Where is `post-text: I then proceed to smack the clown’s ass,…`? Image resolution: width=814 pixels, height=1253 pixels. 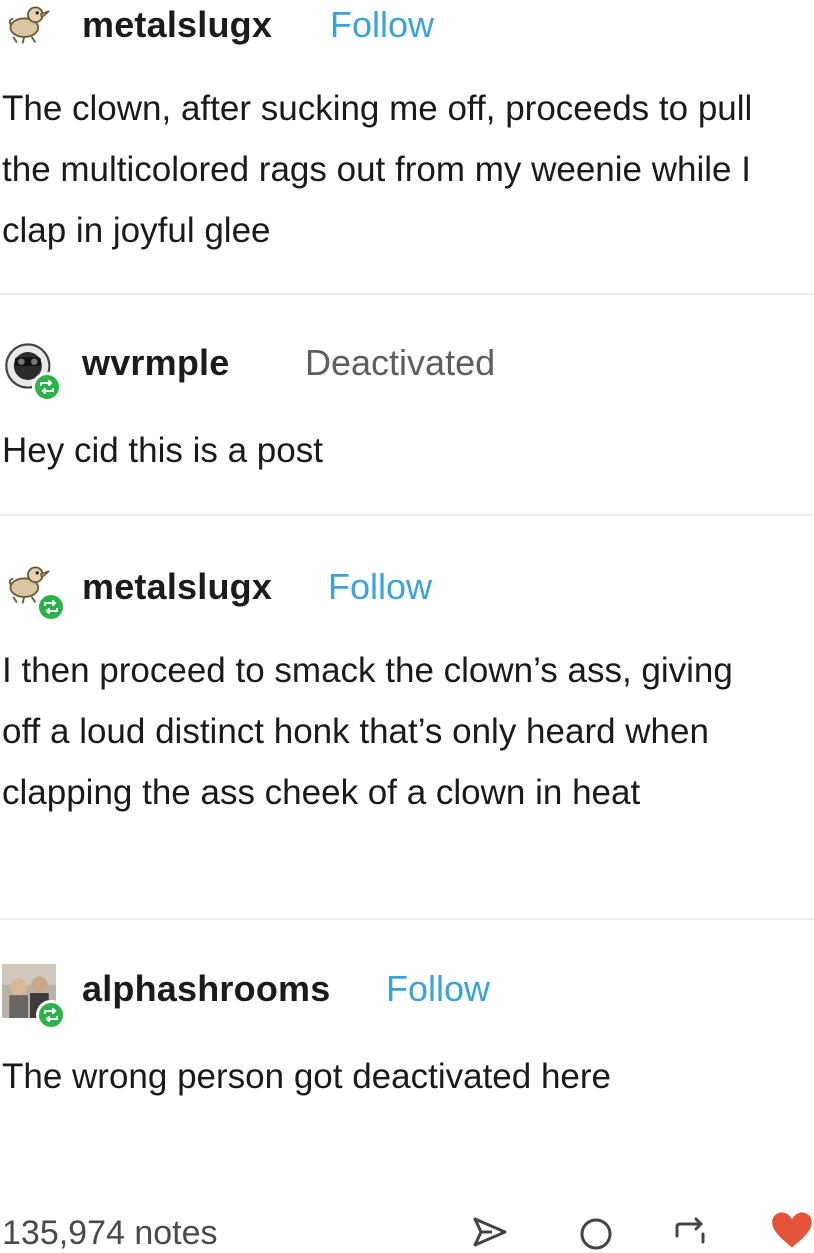 post-text: I then proceed to smack the clown’s ass,… is located at coordinates (367, 731).